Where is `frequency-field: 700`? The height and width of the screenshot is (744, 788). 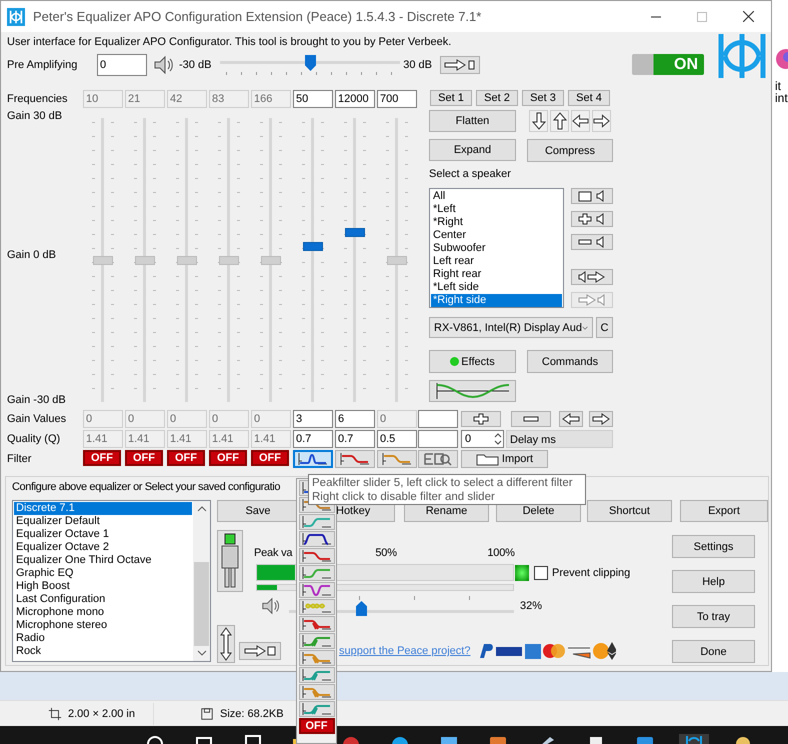
frequency-field: 700 is located at coordinates (397, 99).